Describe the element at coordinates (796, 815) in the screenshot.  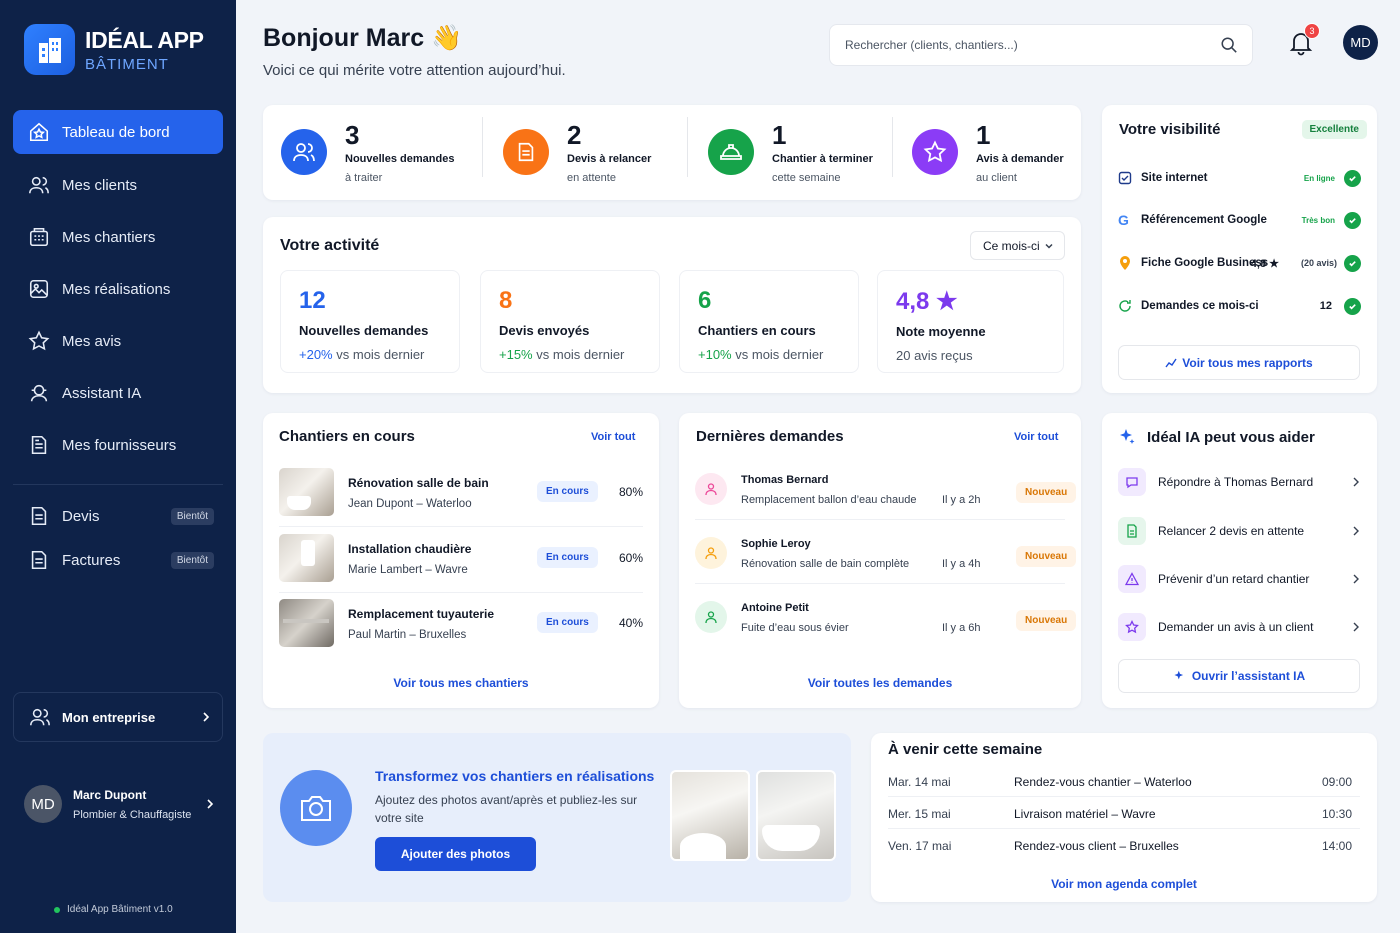
I see `after-photo` at that location.